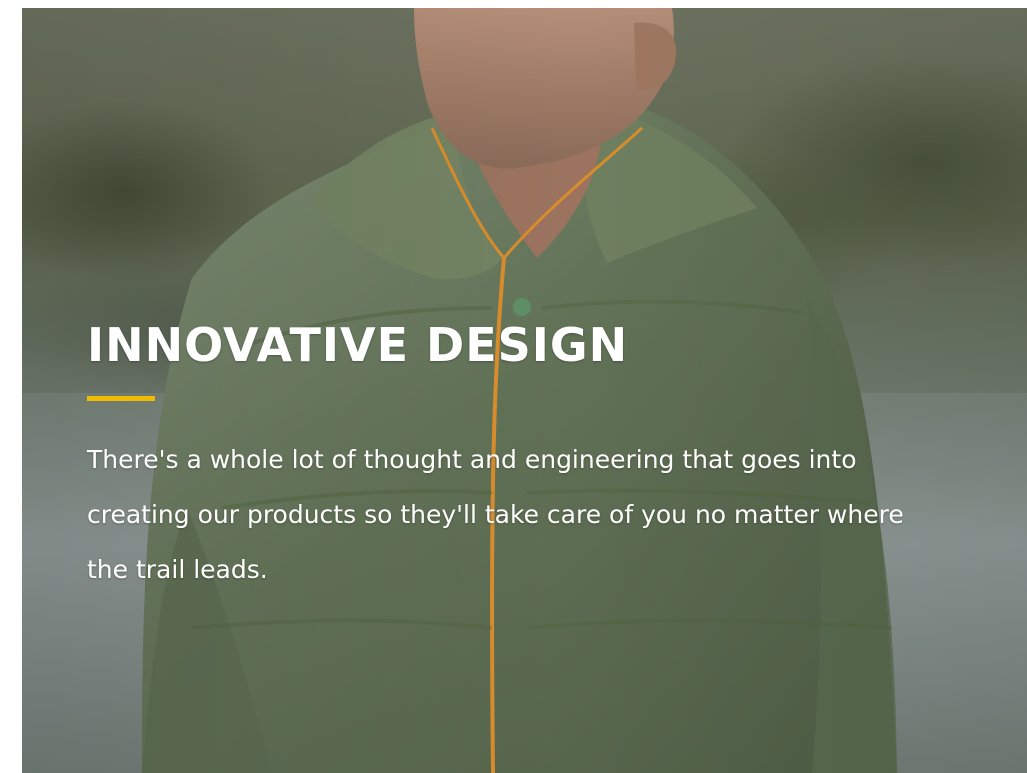  I want to click on title-accent-bar, so click(121, 398).